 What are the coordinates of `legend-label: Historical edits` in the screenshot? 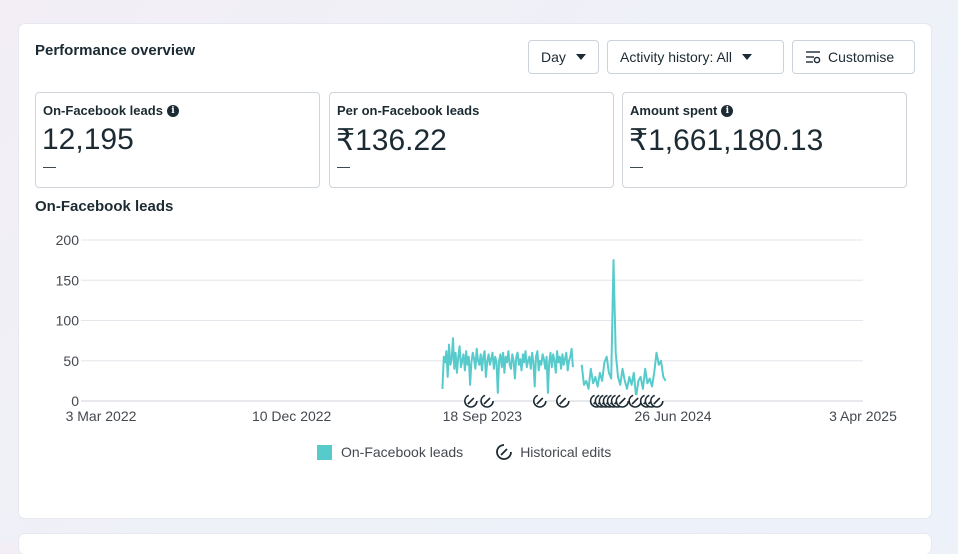 It's located at (566, 452).